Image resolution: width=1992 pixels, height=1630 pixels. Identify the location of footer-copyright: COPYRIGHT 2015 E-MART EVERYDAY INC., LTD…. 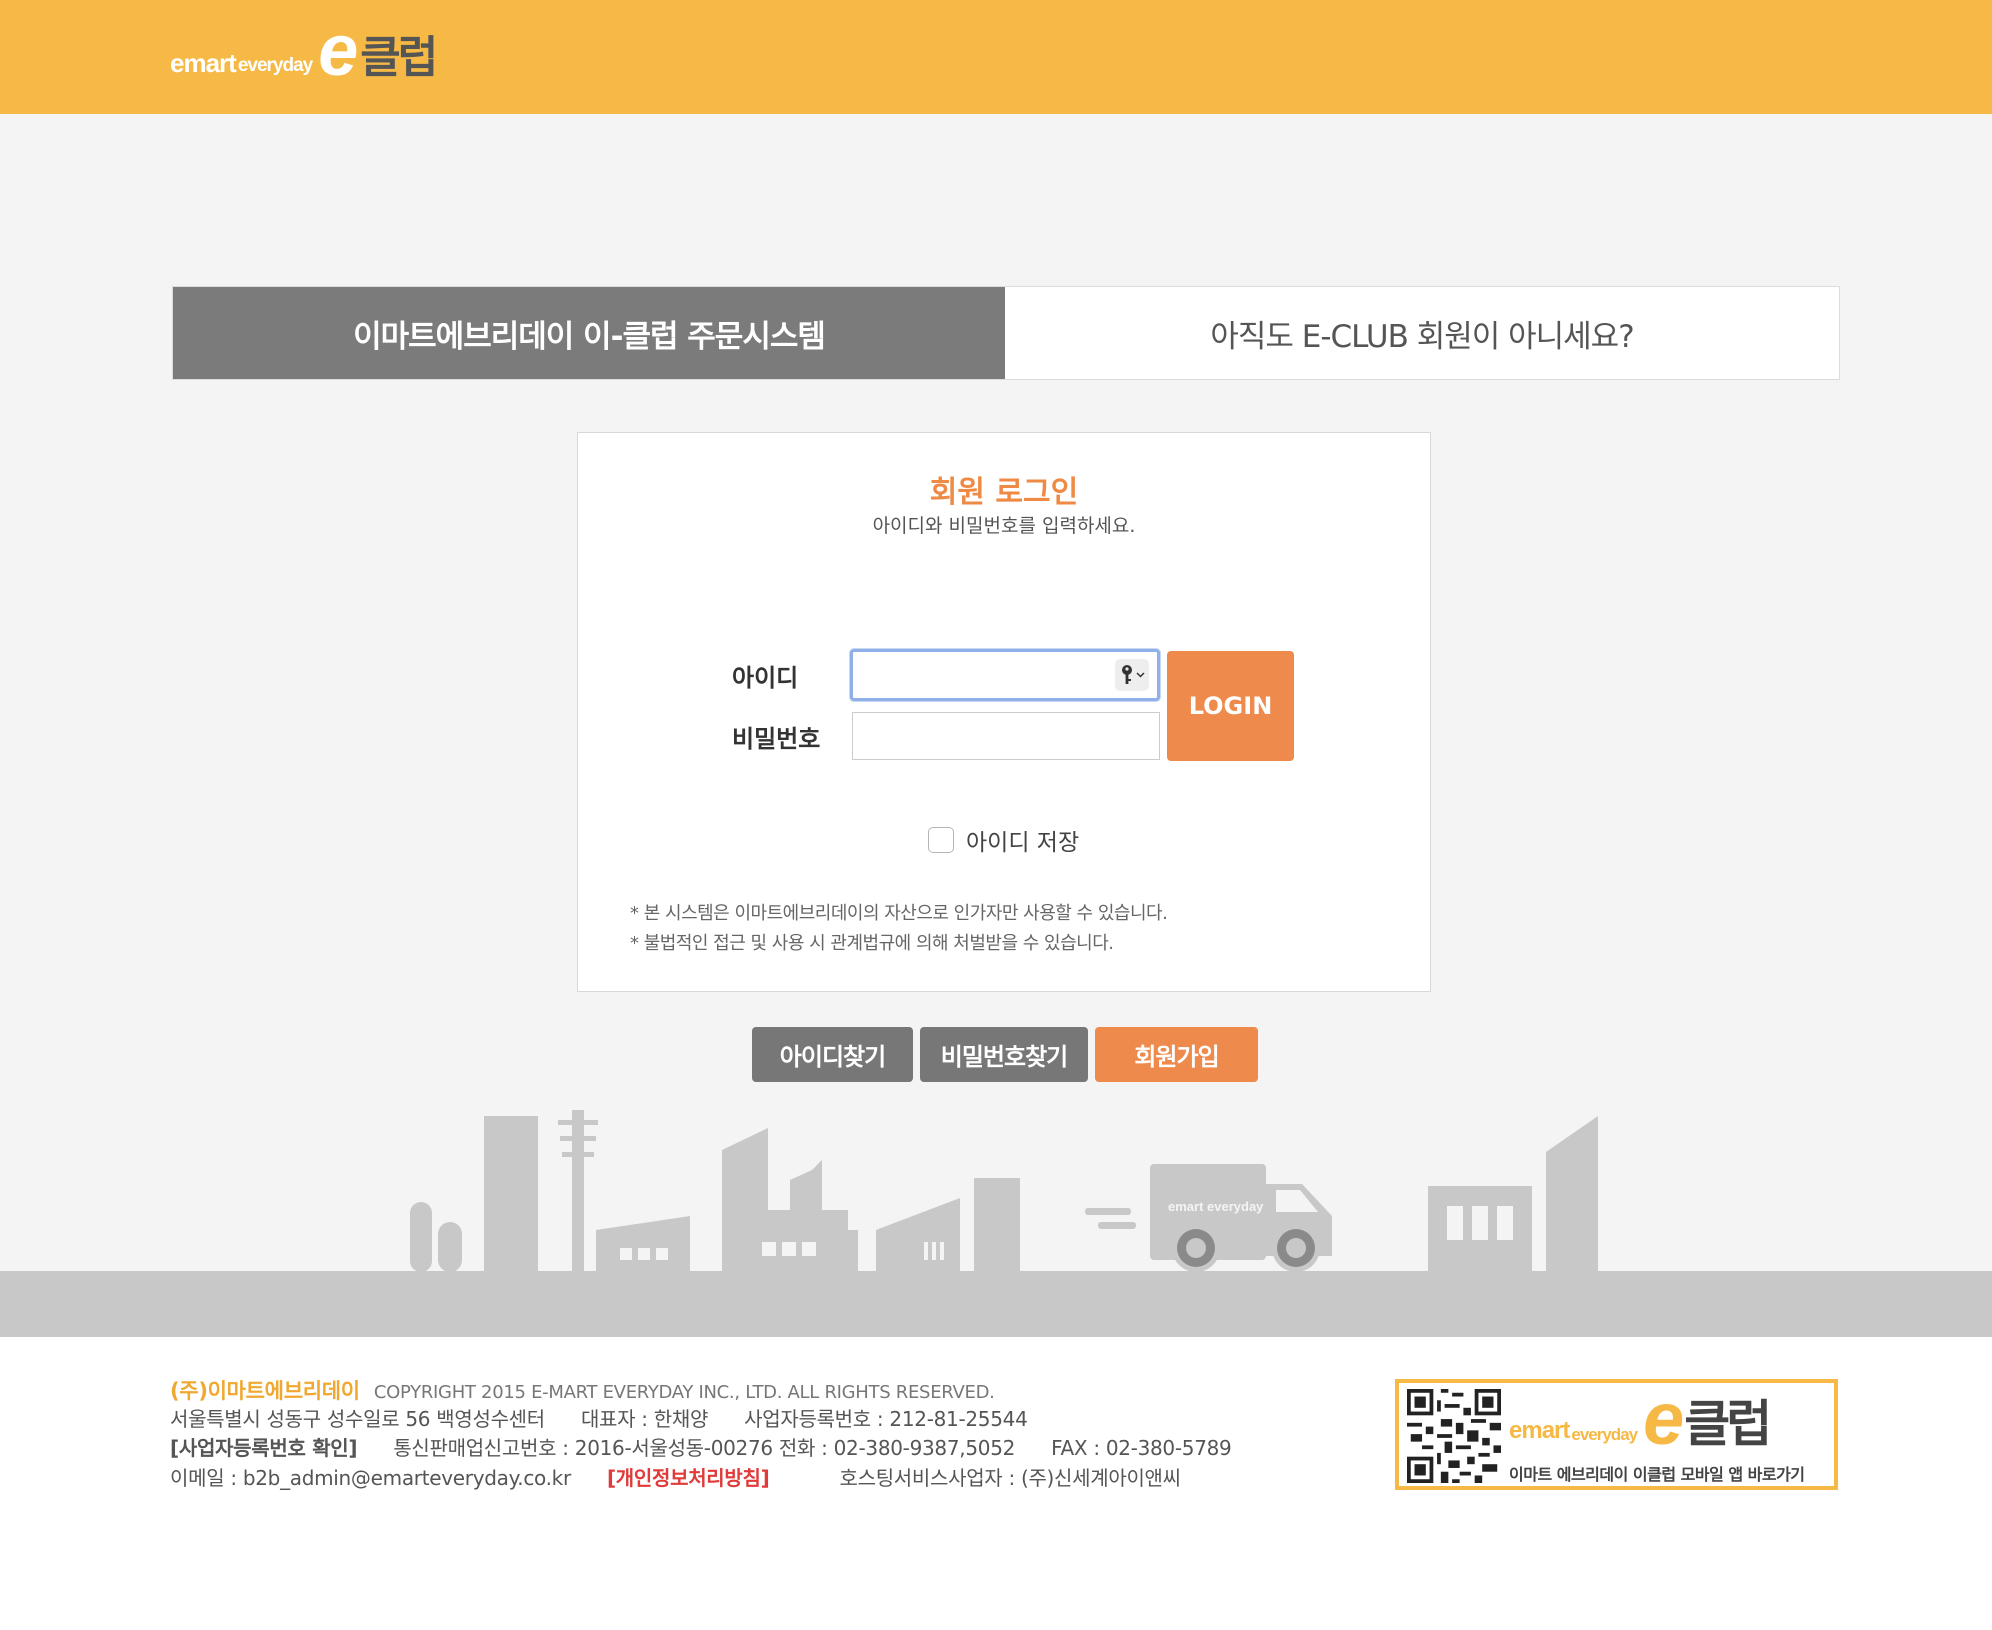
(684, 1392).